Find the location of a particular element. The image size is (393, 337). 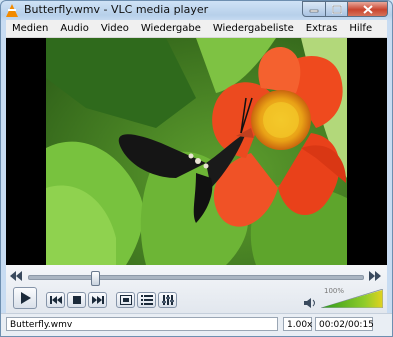

minimize-icon is located at coordinates (314, 11).